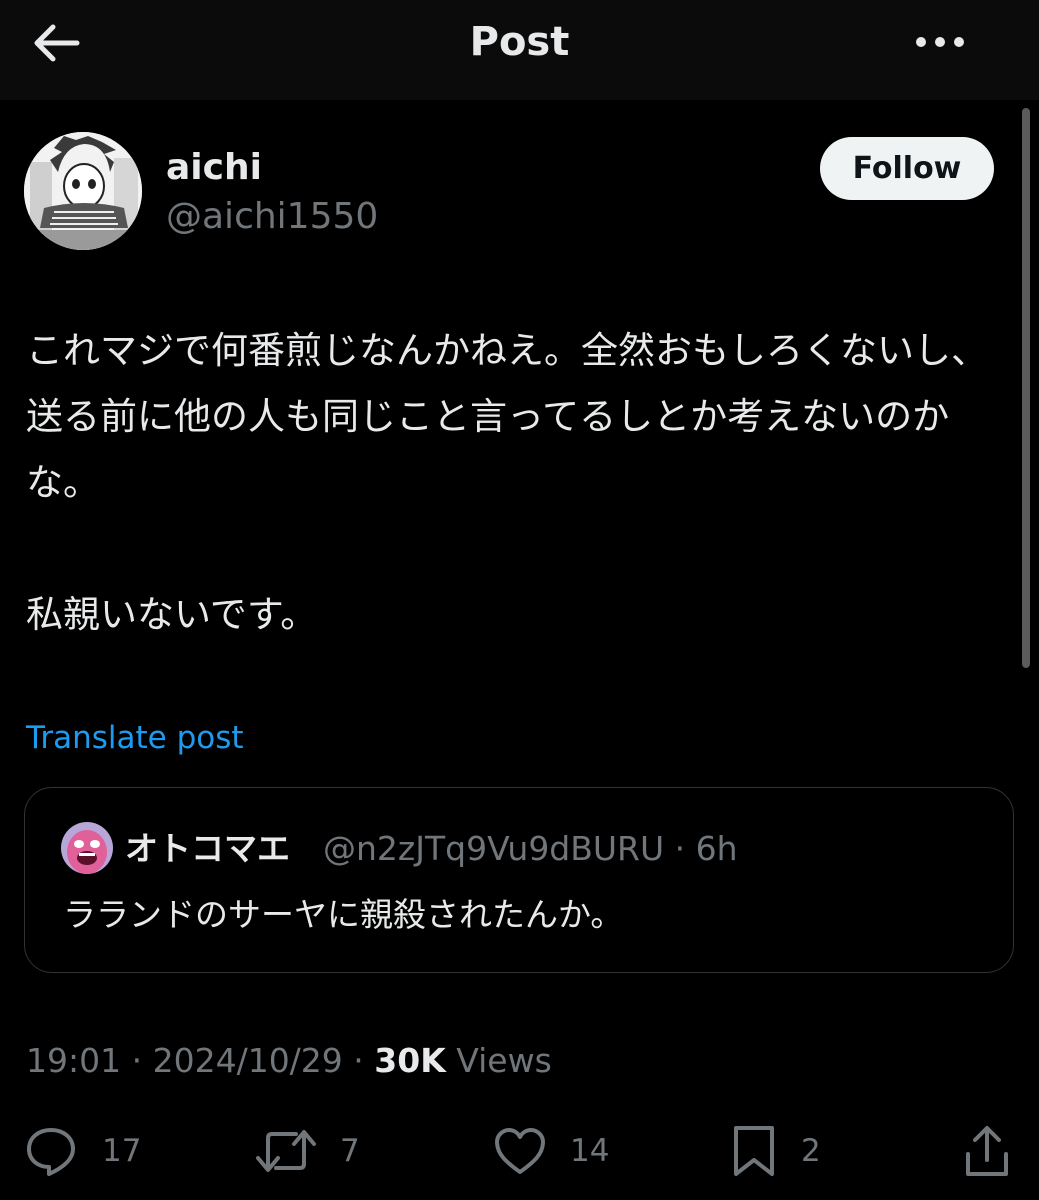 The height and width of the screenshot is (1200, 1039). What do you see at coordinates (907, 168) in the screenshot?
I see `follow-button: Follow` at bounding box center [907, 168].